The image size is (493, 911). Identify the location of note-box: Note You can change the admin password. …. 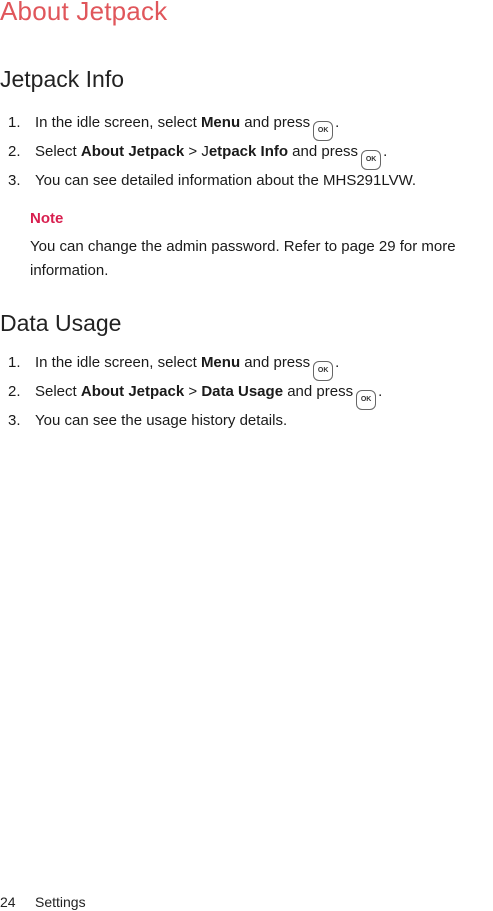
(261, 246).